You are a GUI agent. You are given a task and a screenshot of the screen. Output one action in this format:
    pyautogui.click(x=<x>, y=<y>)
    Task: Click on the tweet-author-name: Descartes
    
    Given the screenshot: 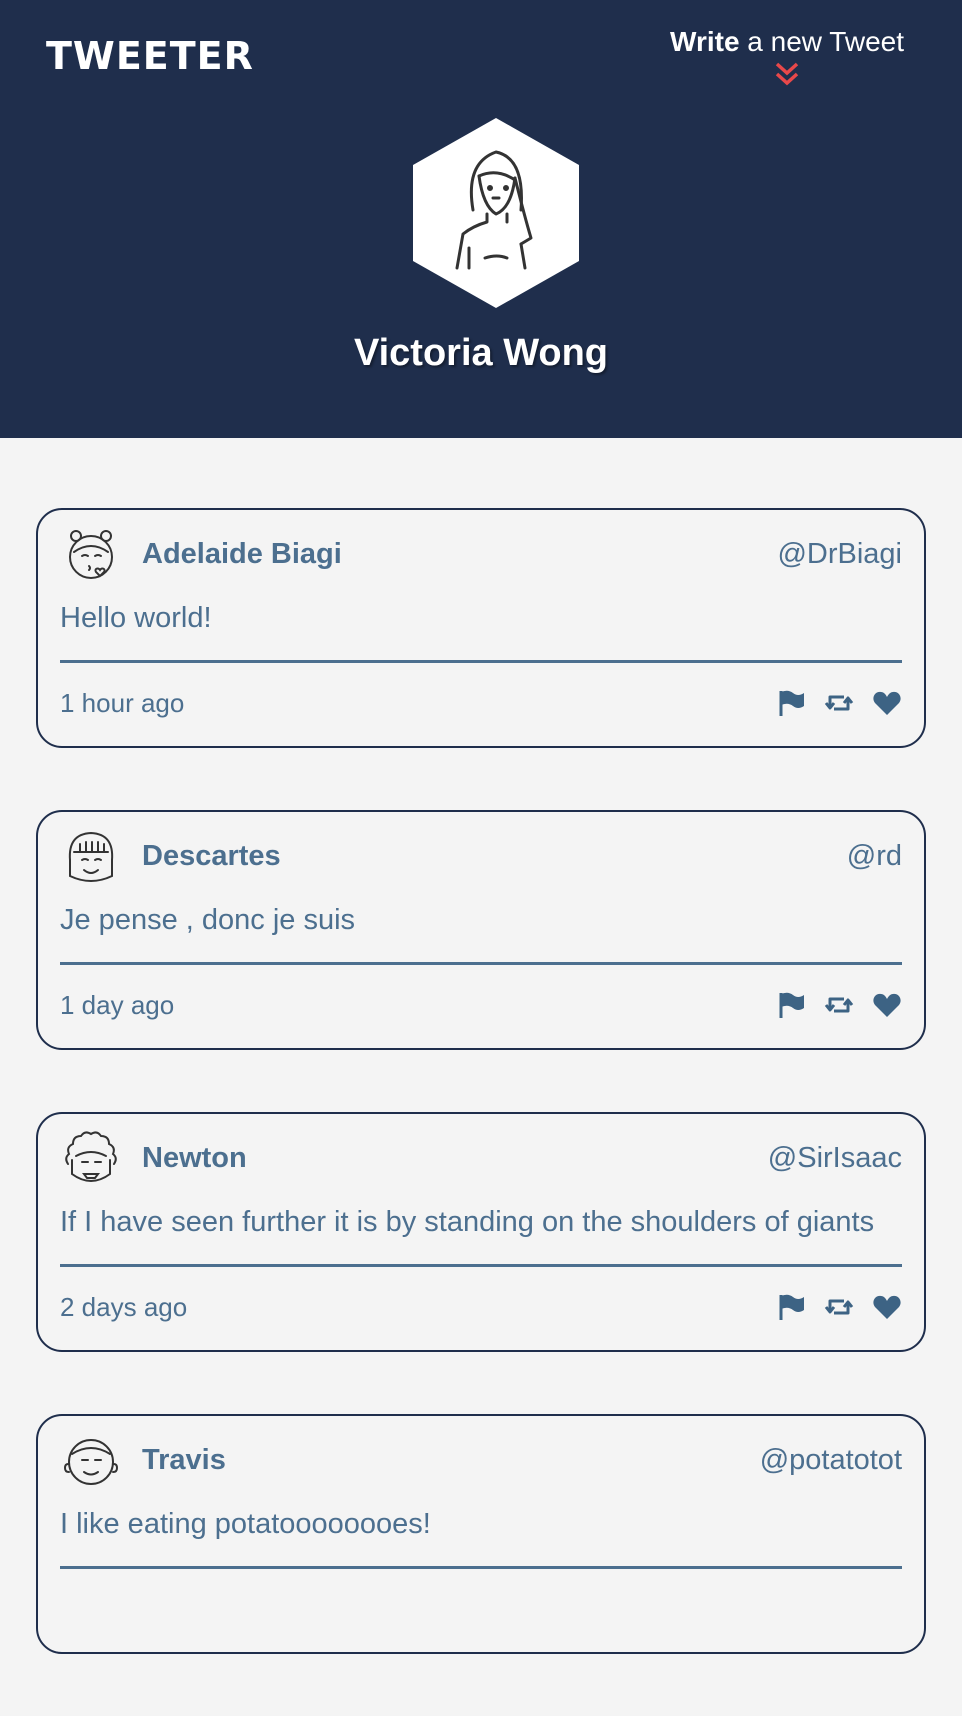 What is the action you would take?
    pyautogui.click(x=211, y=856)
    